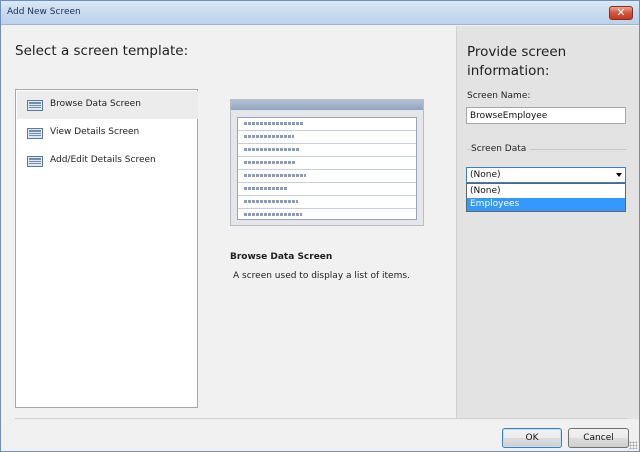 The height and width of the screenshot is (452, 640). What do you see at coordinates (102, 51) in the screenshot?
I see `template-heading: Select a screen template:` at bounding box center [102, 51].